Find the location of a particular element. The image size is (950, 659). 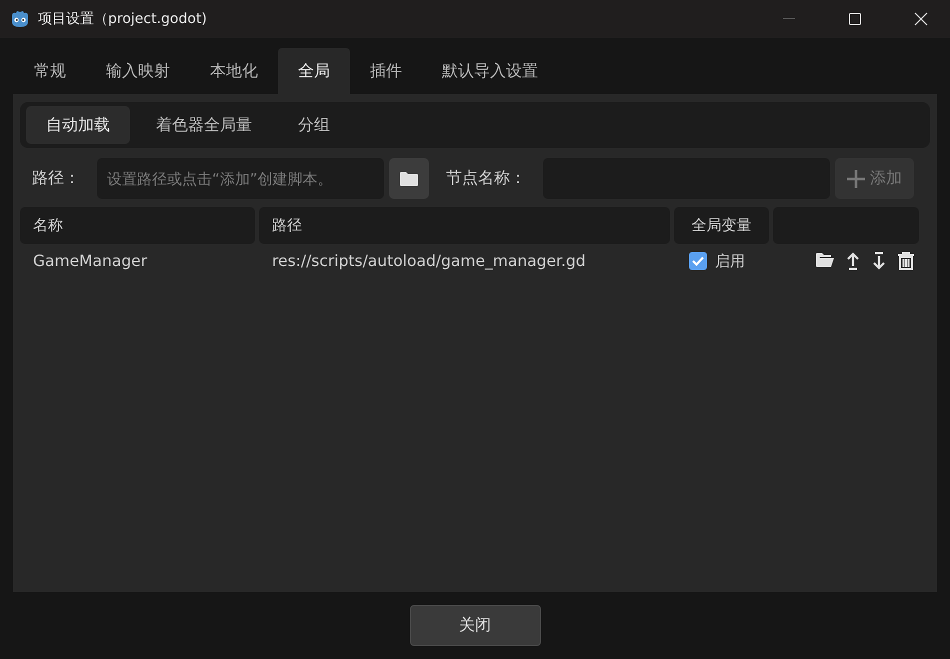

maximize-icon is located at coordinates (855, 19).